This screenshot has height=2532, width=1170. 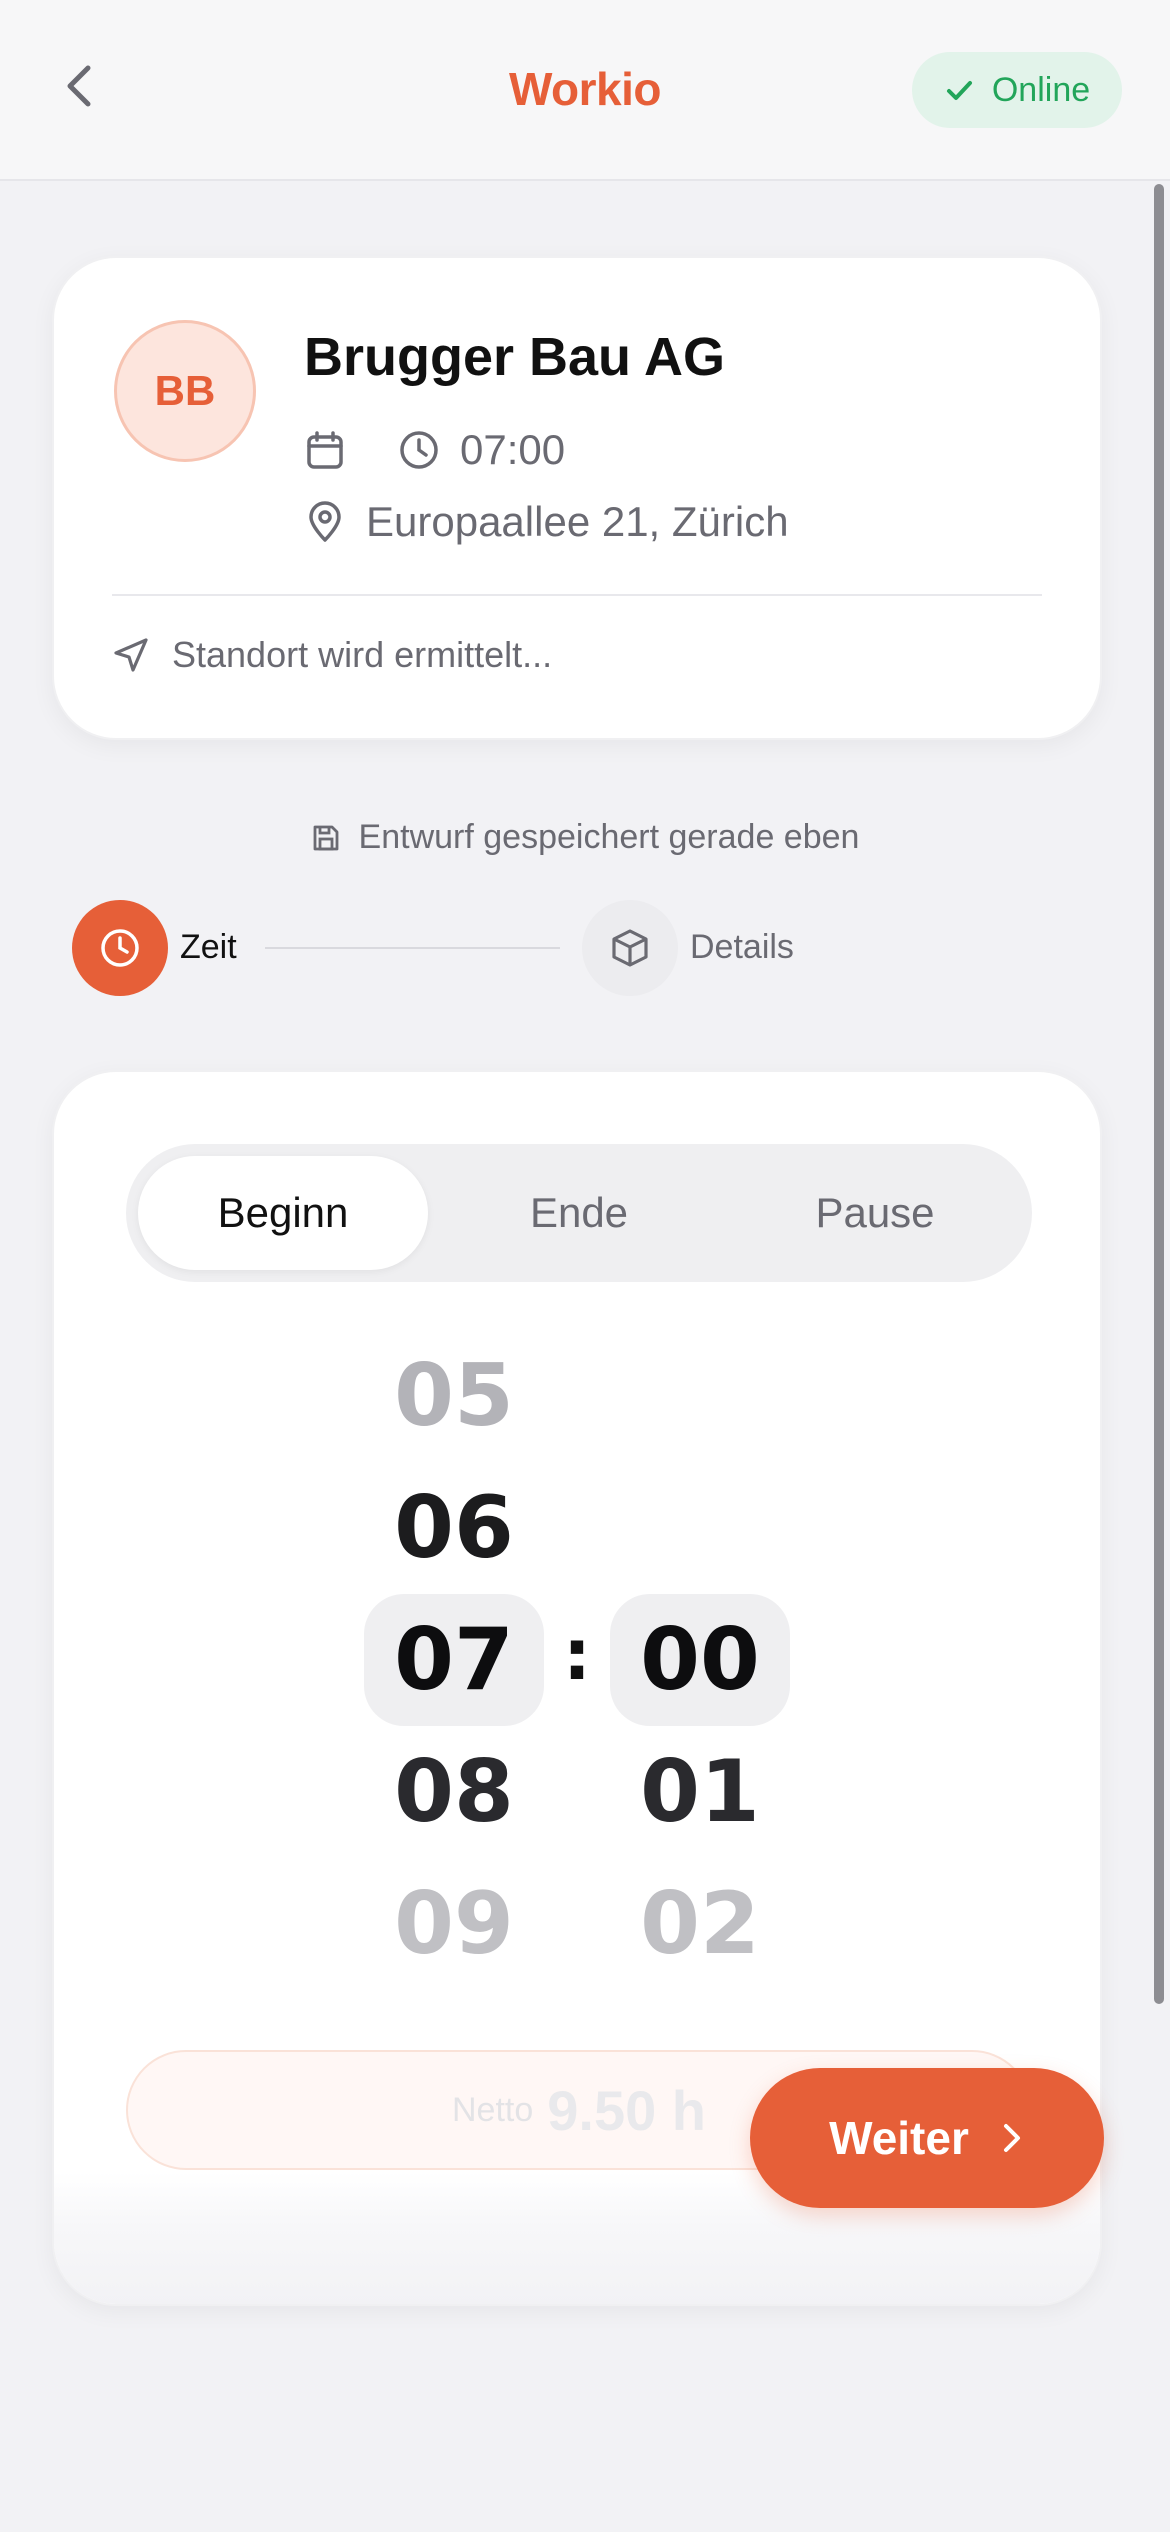 What do you see at coordinates (1011, 2138) in the screenshot?
I see `chevron-right-icon` at bounding box center [1011, 2138].